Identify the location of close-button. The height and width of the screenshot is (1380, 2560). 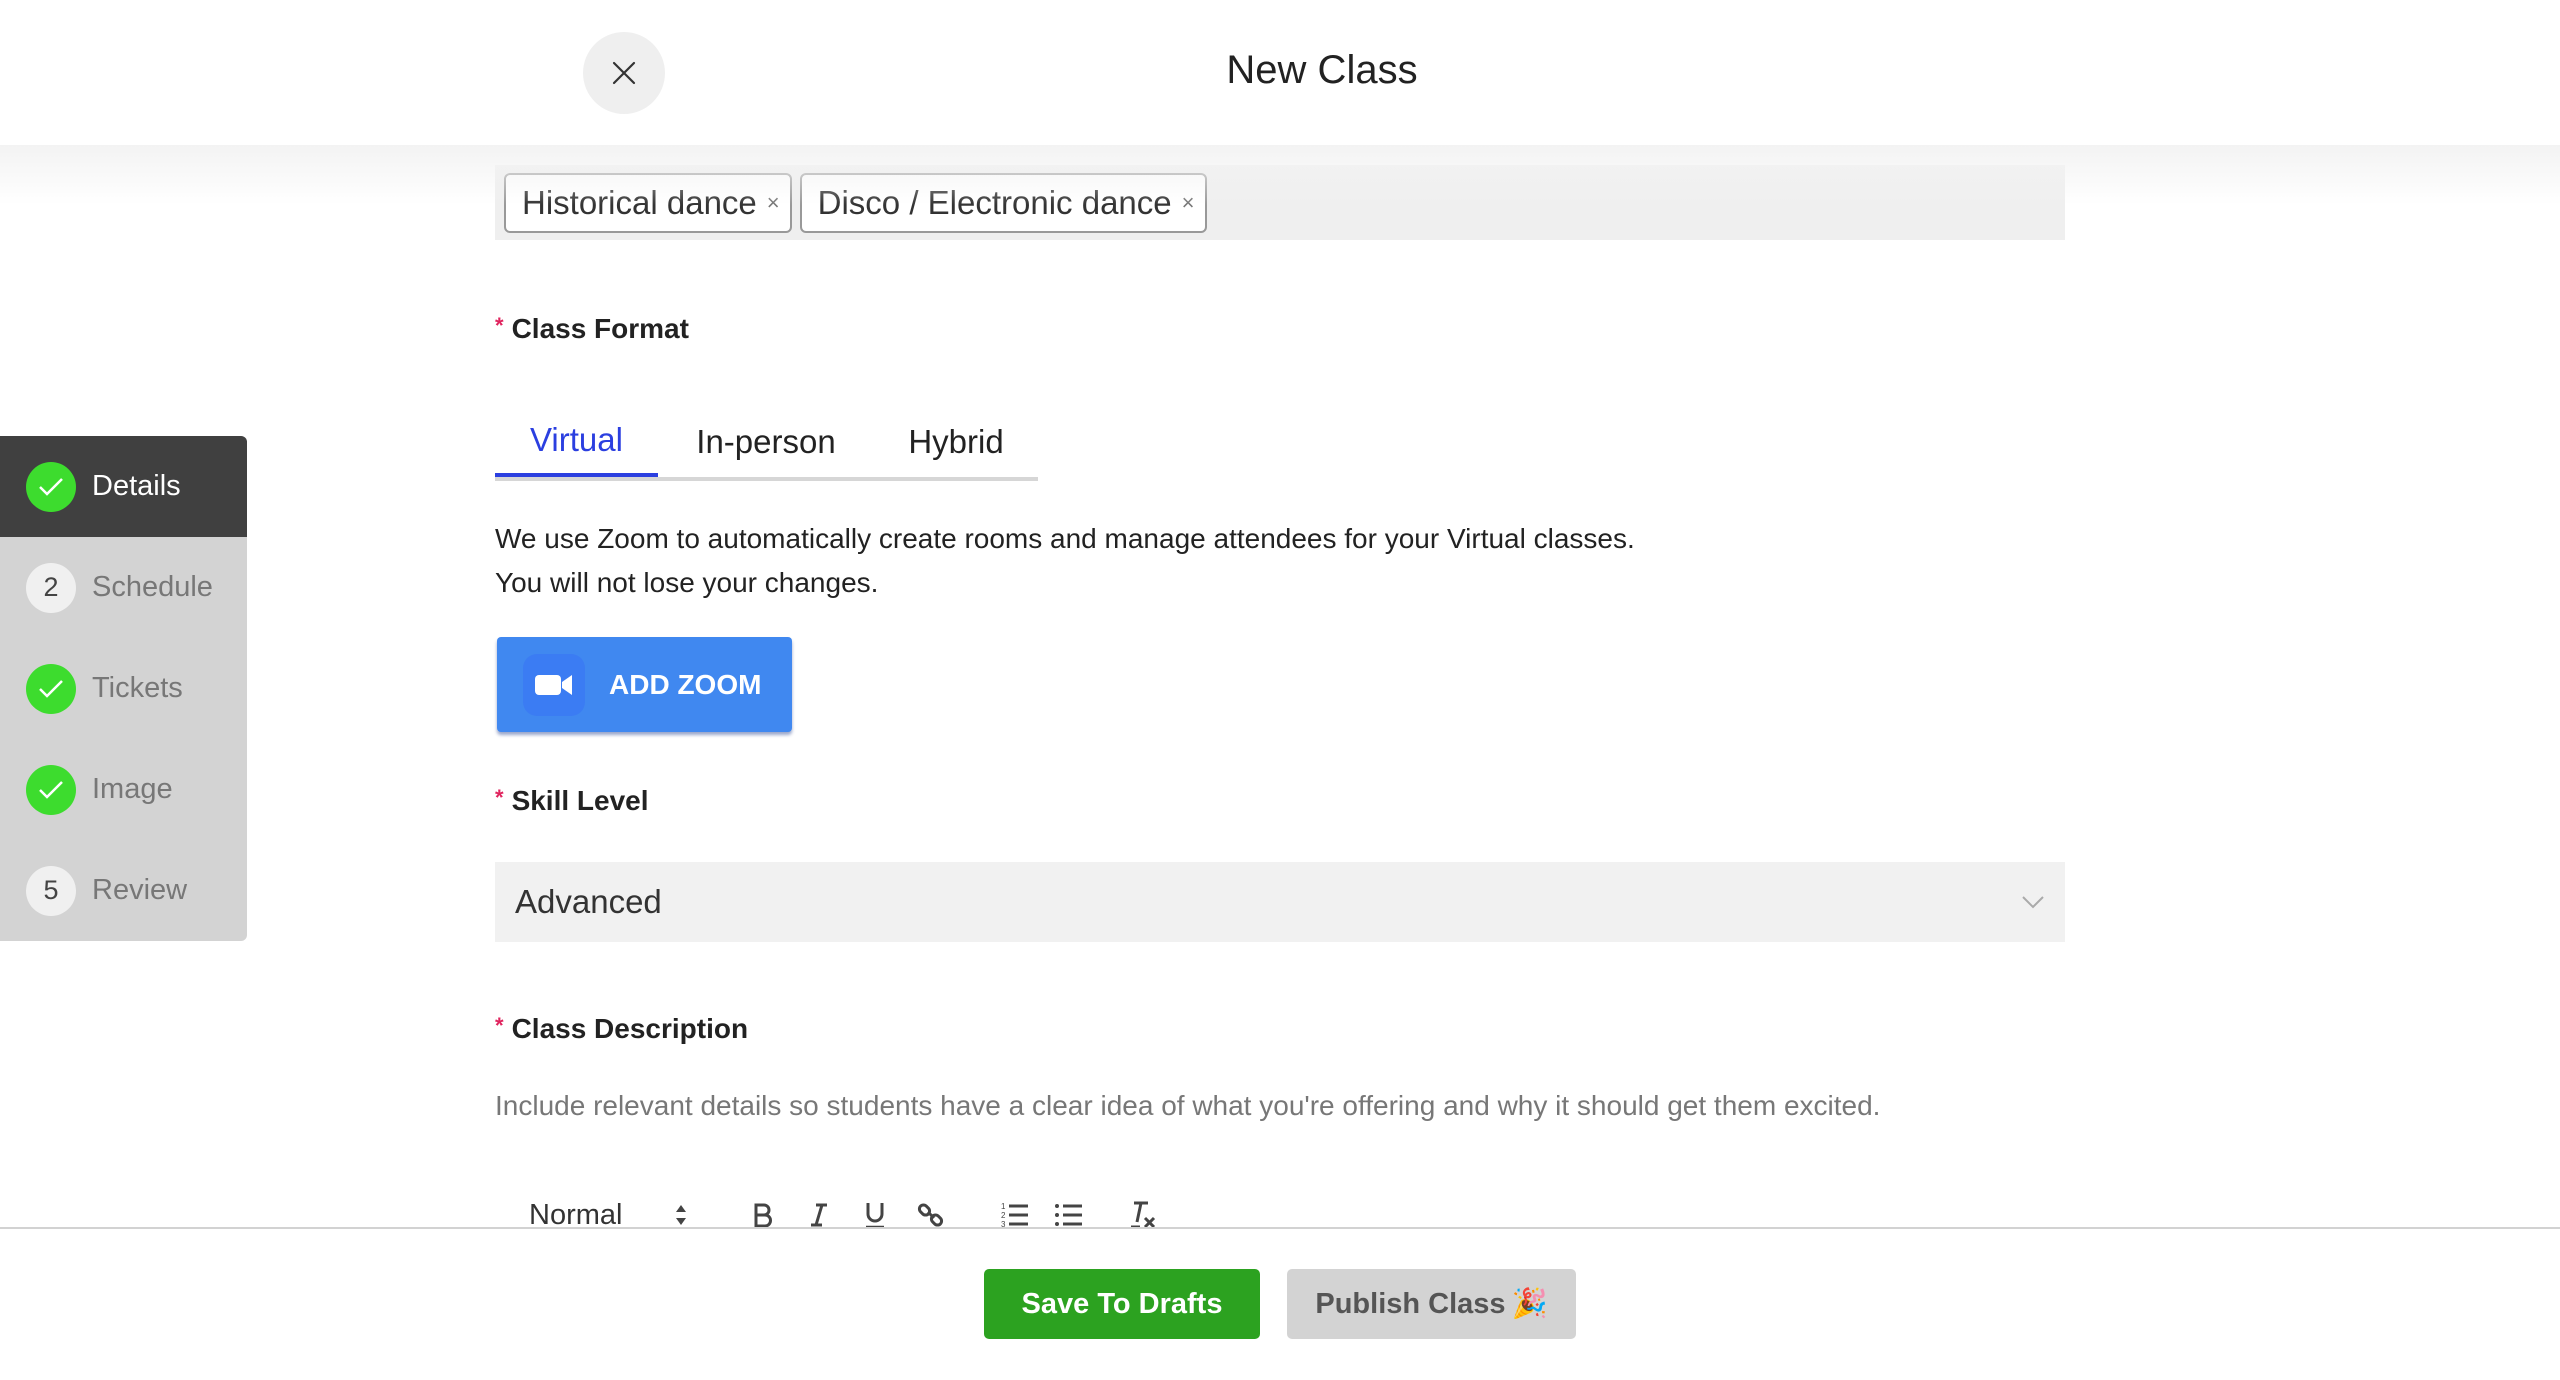
(624, 73).